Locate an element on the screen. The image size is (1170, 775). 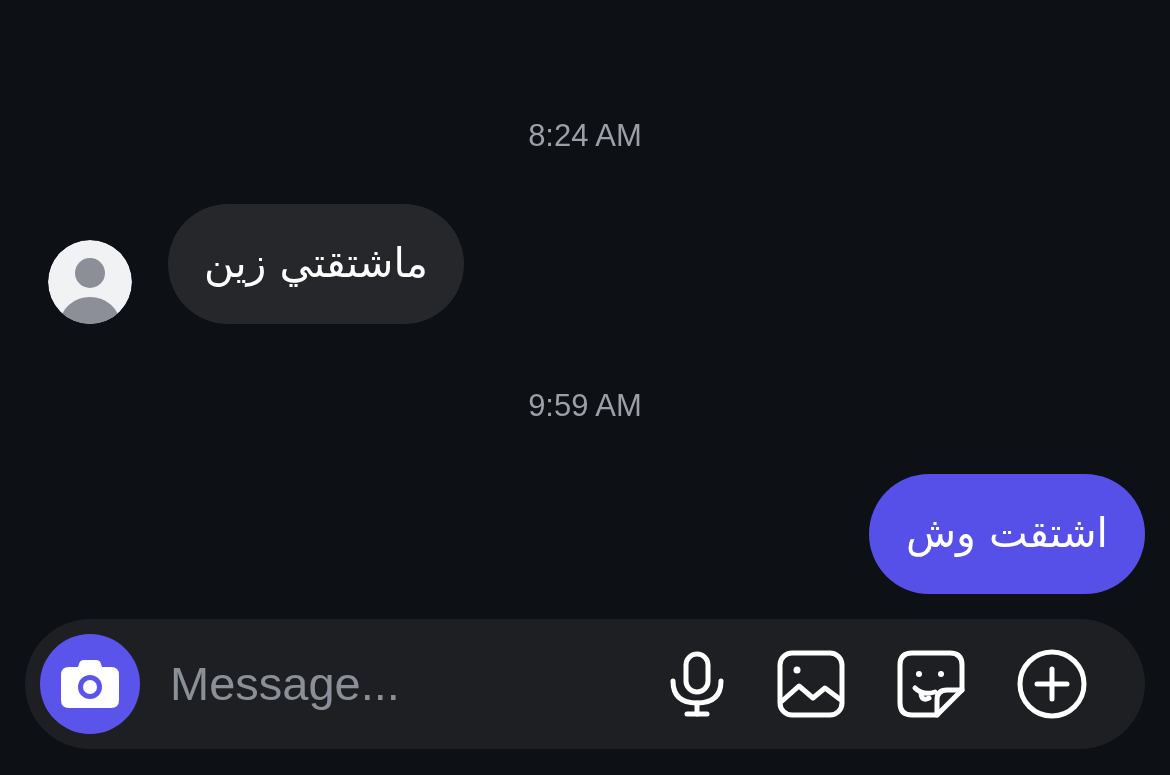
add-button is located at coordinates (1052, 684).